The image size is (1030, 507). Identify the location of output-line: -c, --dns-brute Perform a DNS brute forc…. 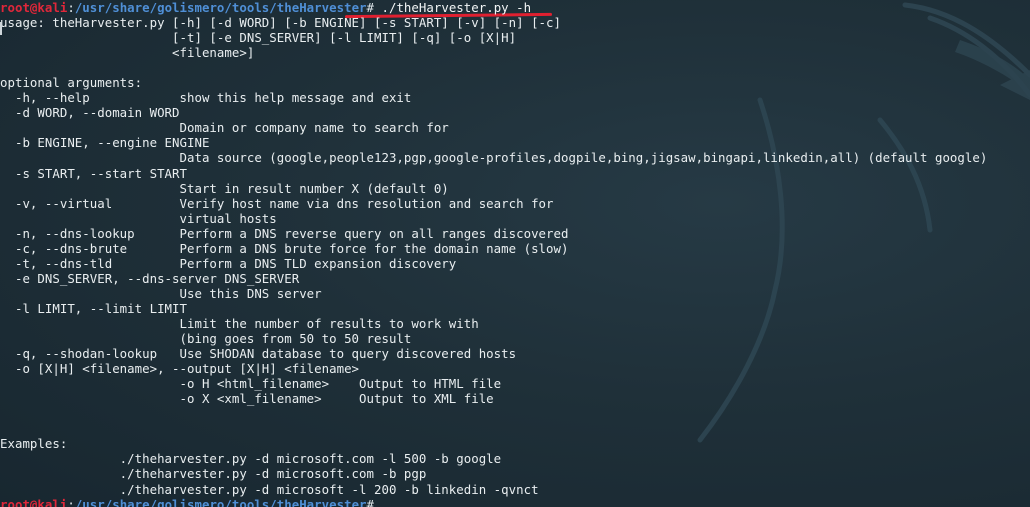
(284, 248).